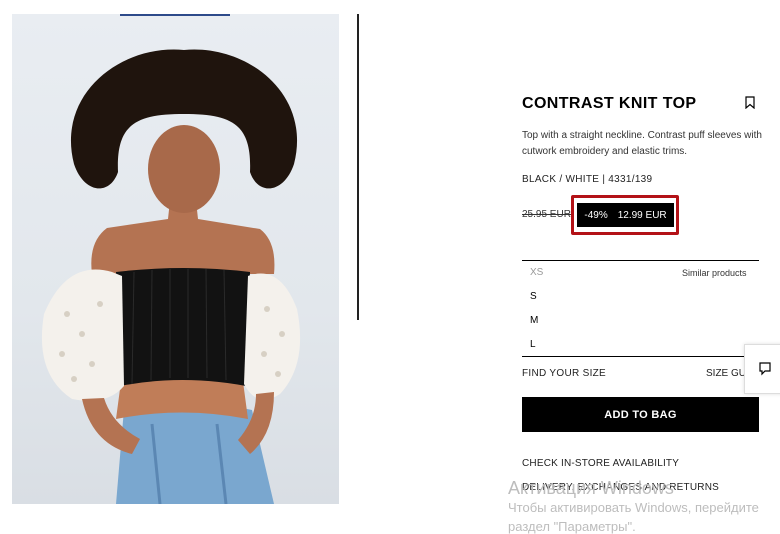 This screenshot has width=780, height=534. I want to click on chat-icon, so click(765, 369).